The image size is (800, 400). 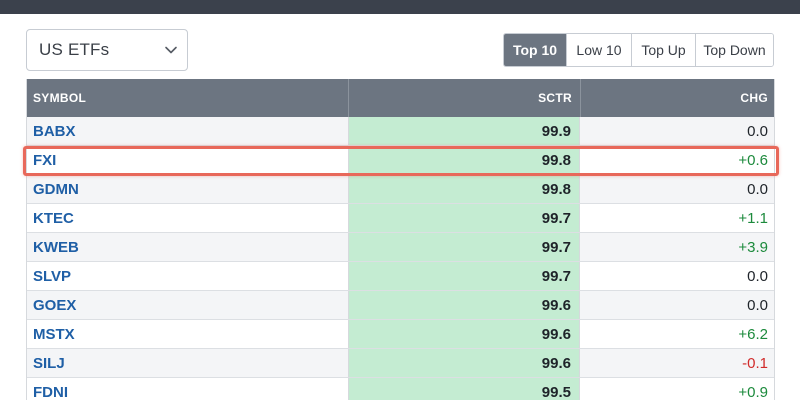 I want to click on symbol-link: SLVP, so click(x=187, y=276).